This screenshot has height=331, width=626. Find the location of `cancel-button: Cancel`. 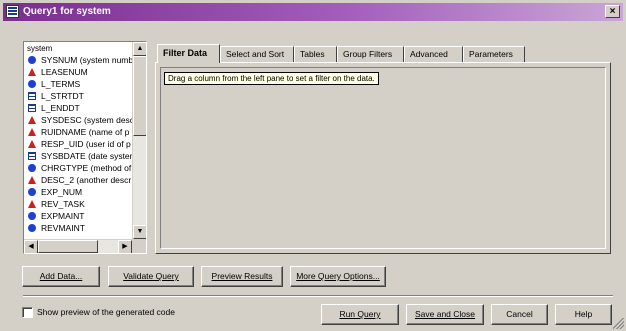

cancel-button: Cancel is located at coordinates (519, 314).